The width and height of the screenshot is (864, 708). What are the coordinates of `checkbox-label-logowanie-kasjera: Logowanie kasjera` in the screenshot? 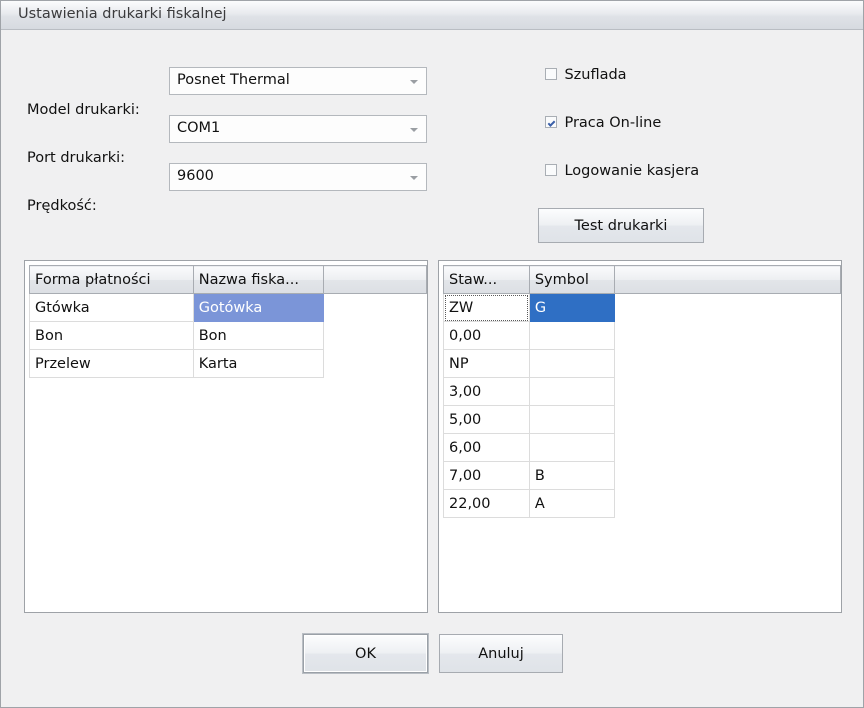 It's located at (632, 171).